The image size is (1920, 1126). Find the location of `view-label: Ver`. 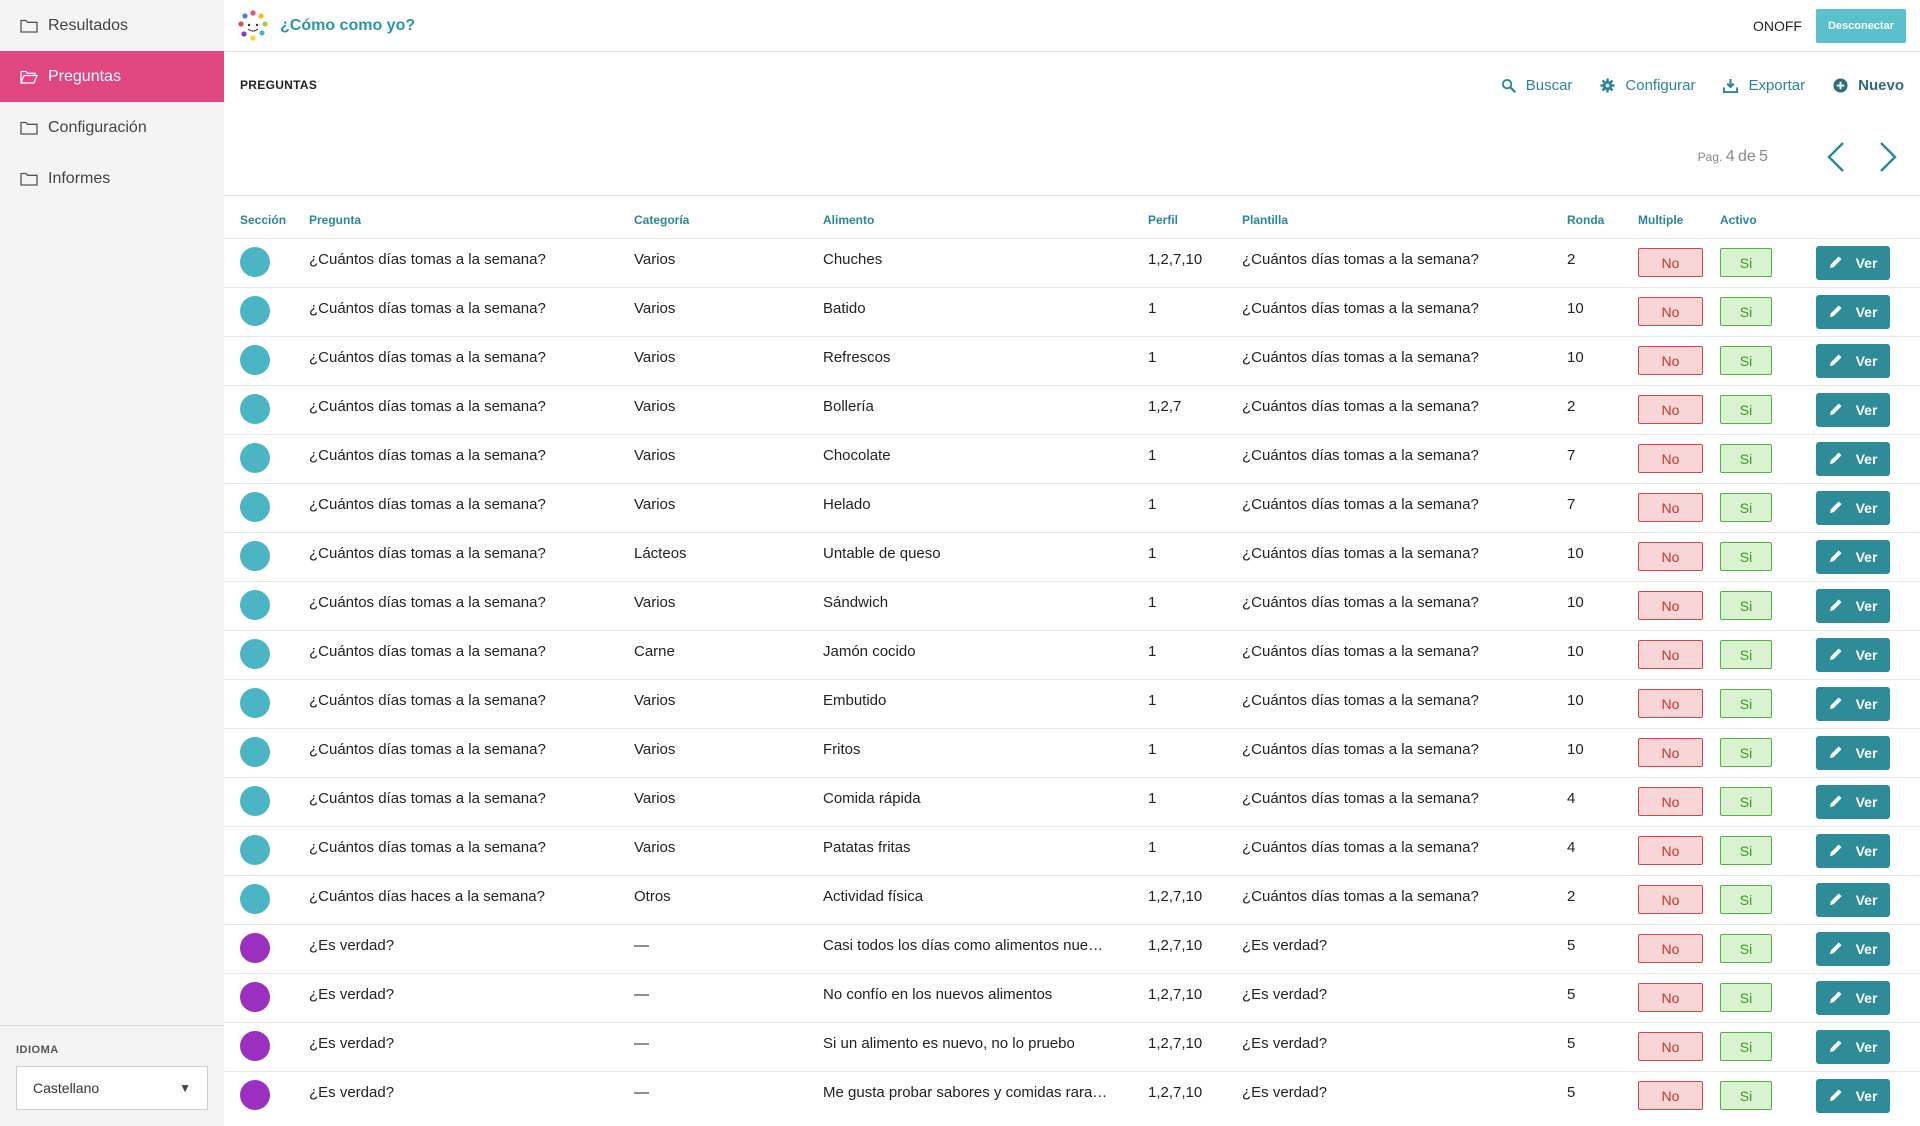

view-label: Ver is located at coordinates (1866, 360).